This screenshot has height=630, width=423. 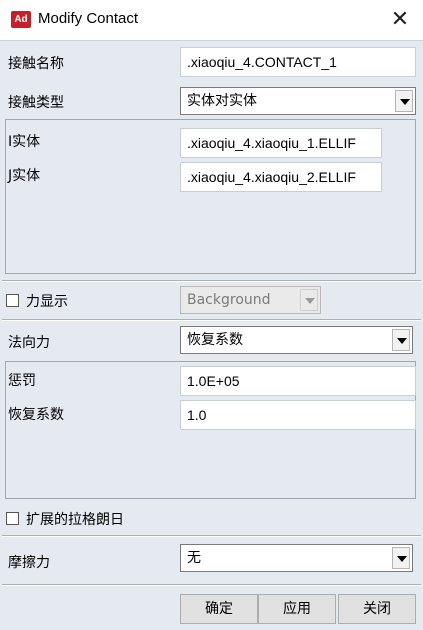 What do you see at coordinates (377, 609) in the screenshot?
I see `close-button: 关闭` at bounding box center [377, 609].